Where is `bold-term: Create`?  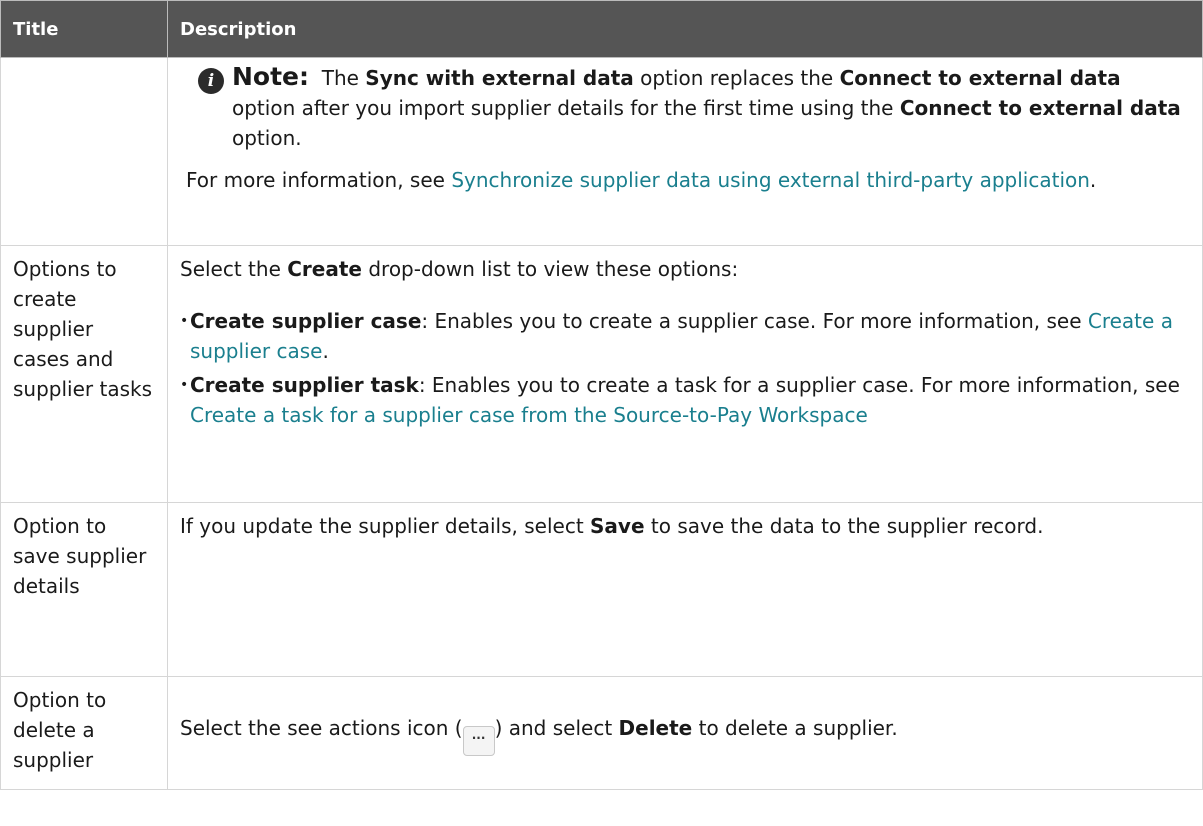
bold-term: Create is located at coordinates (324, 269).